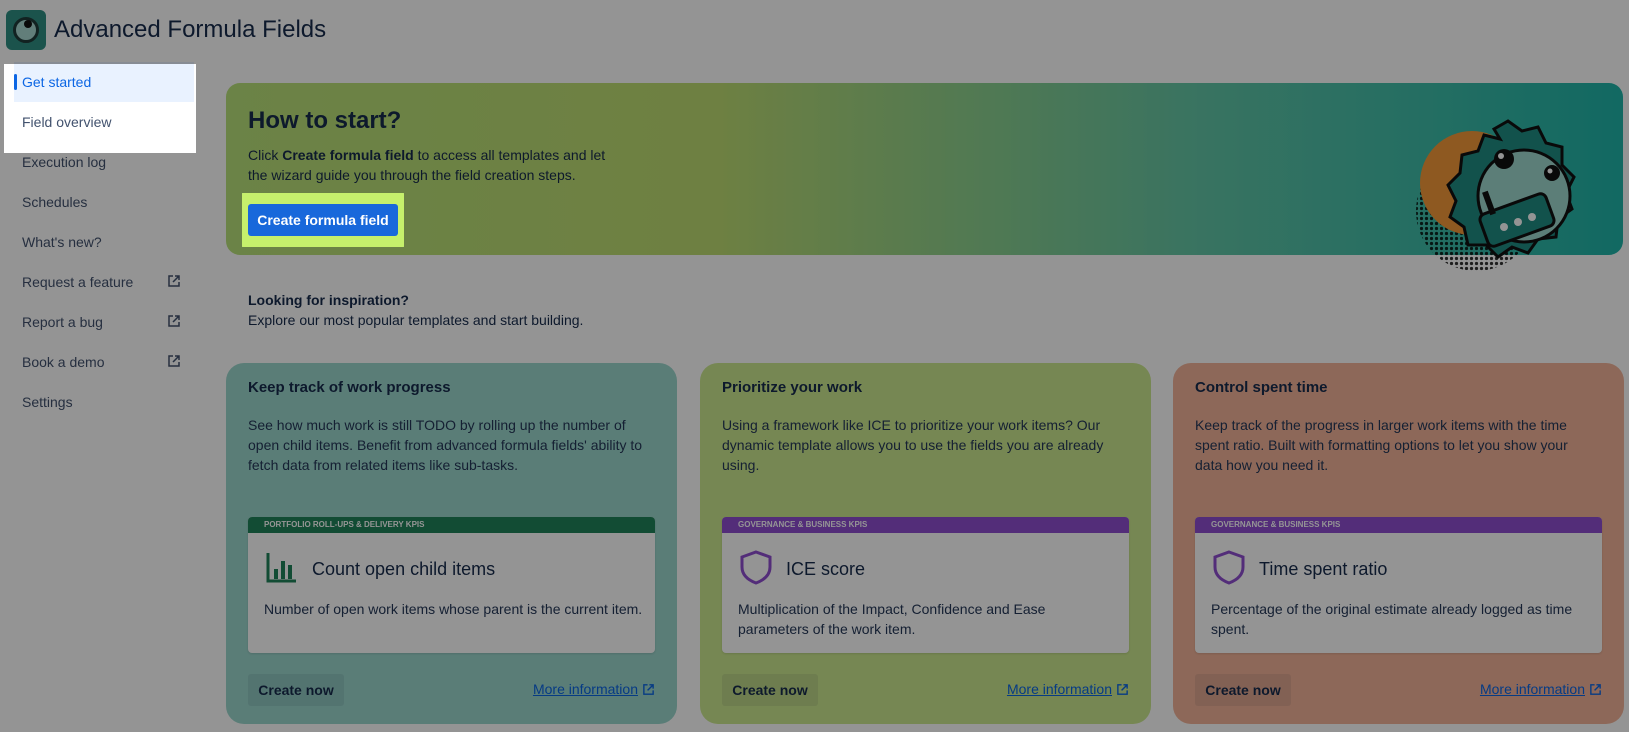  Describe the element at coordinates (1496, 195) in the screenshot. I see `robot-gear-mascot-icon` at that location.